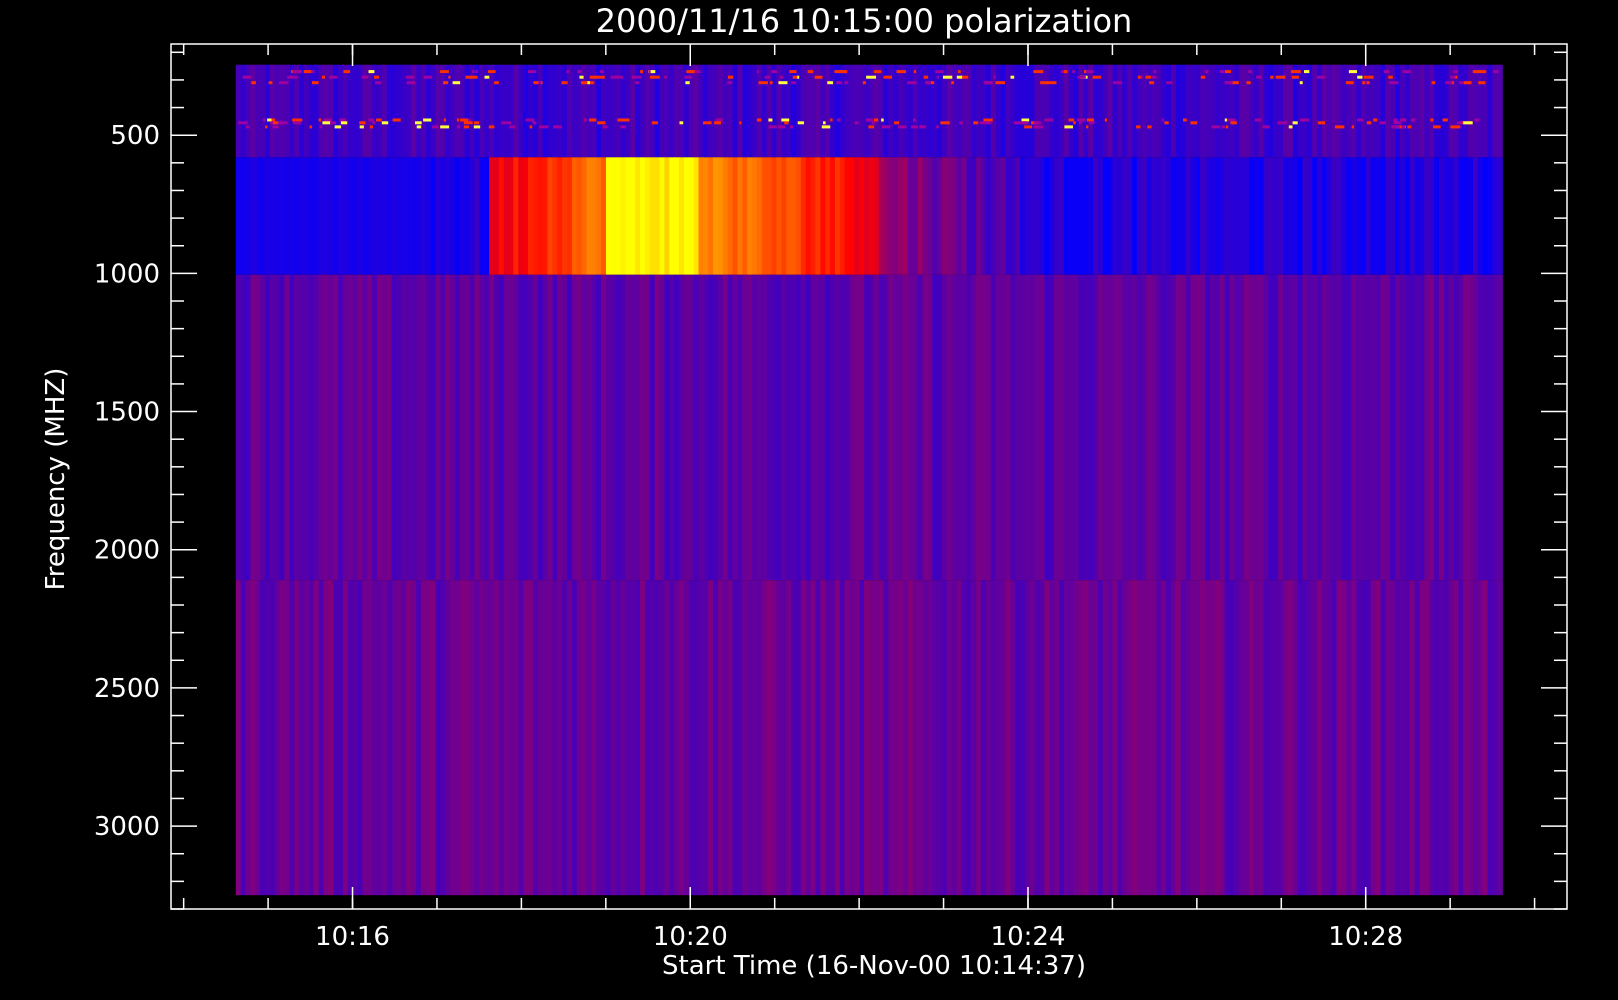 This screenshot has height=1000, width=1618. Describe the element at coordinates (127, 413) in the screenshot. I see `y-tick-label: 1500` at that location.